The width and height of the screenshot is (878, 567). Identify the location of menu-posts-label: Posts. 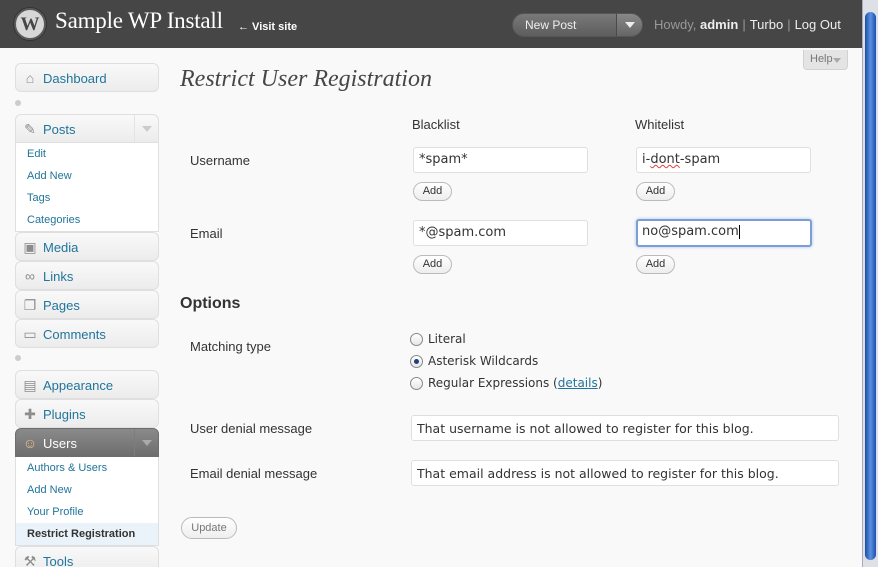
(59, 129).